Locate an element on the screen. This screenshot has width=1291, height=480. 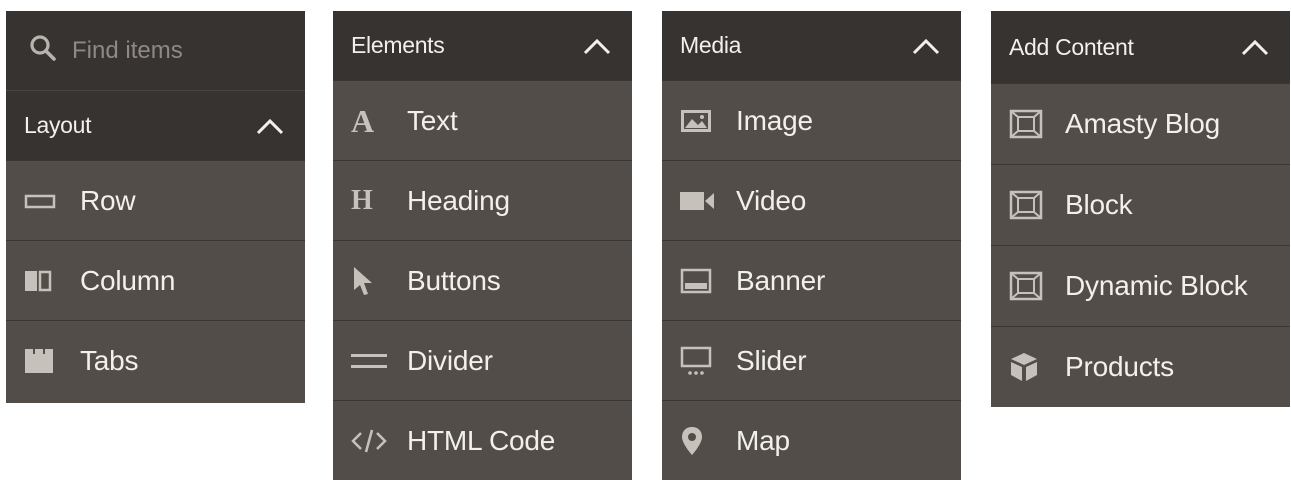
image-icon is located at coordinates (699, 121).